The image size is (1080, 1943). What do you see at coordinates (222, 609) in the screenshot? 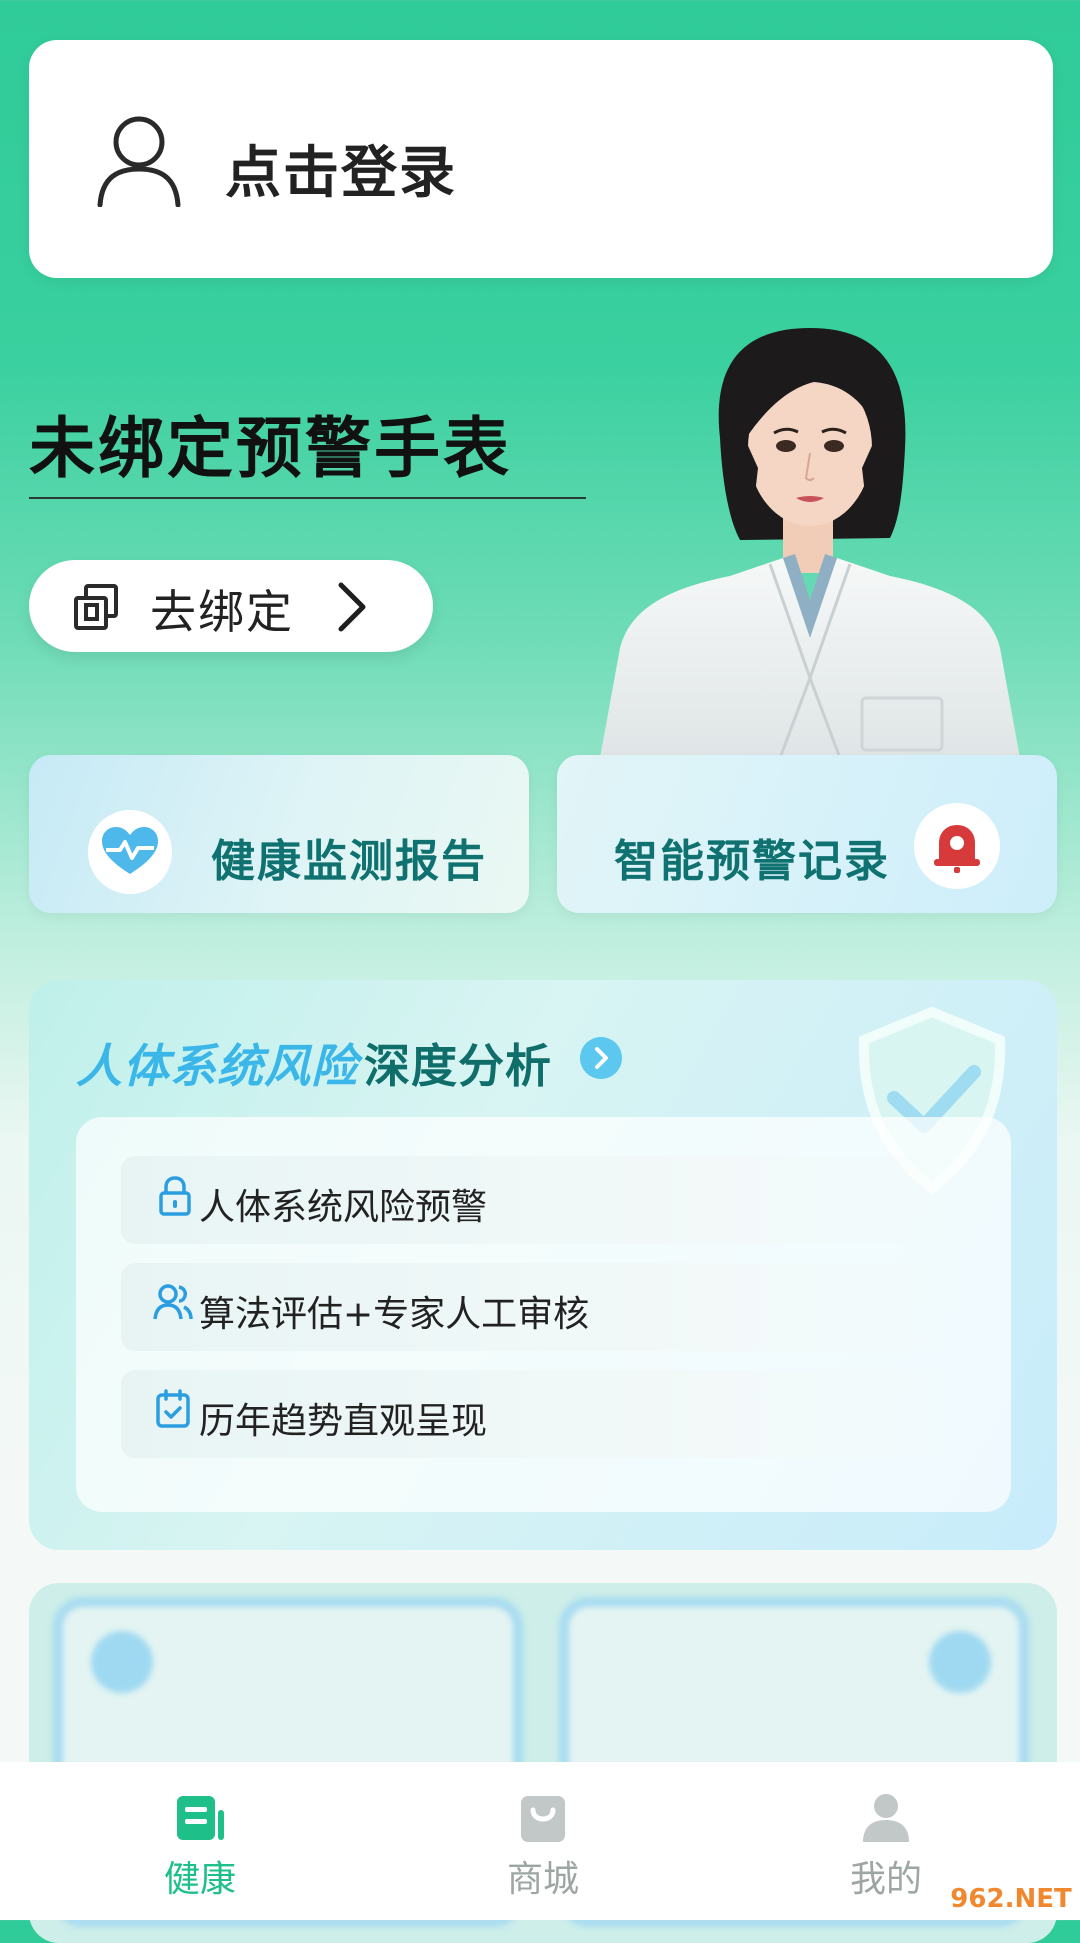
I see `bind-label: 去绑定` at bounding box center [222, 609].